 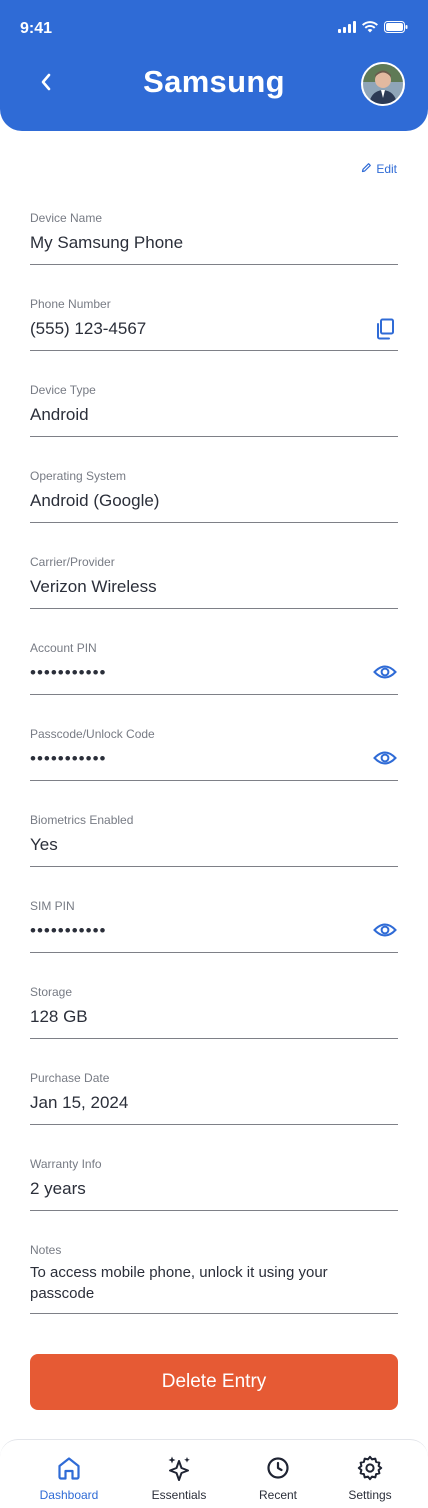 What do you see at coordinates (70, 1078) in the screenshot?
I see `field-label: Purchase Date` at bounding box center [70, 1078].